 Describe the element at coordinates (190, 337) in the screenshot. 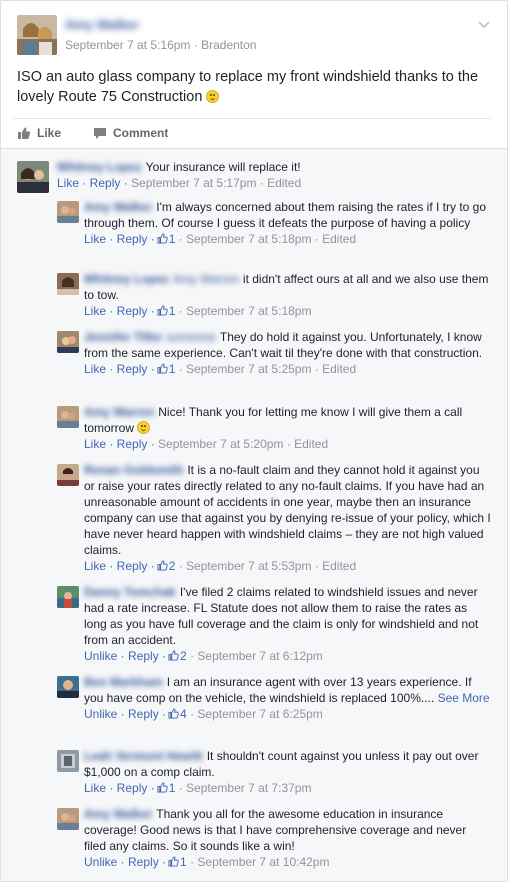

I see `tagged-name: someone` at that location.